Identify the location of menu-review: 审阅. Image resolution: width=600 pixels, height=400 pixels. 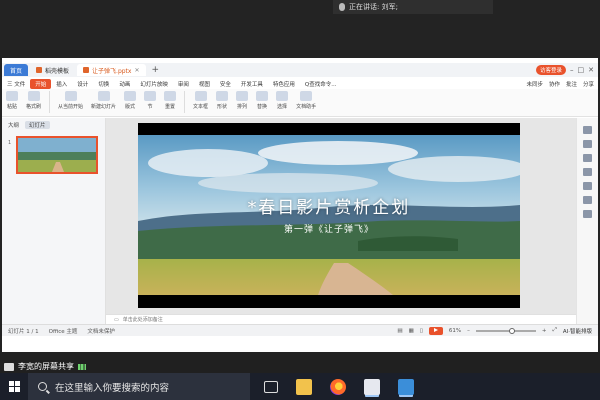
(183, 84).